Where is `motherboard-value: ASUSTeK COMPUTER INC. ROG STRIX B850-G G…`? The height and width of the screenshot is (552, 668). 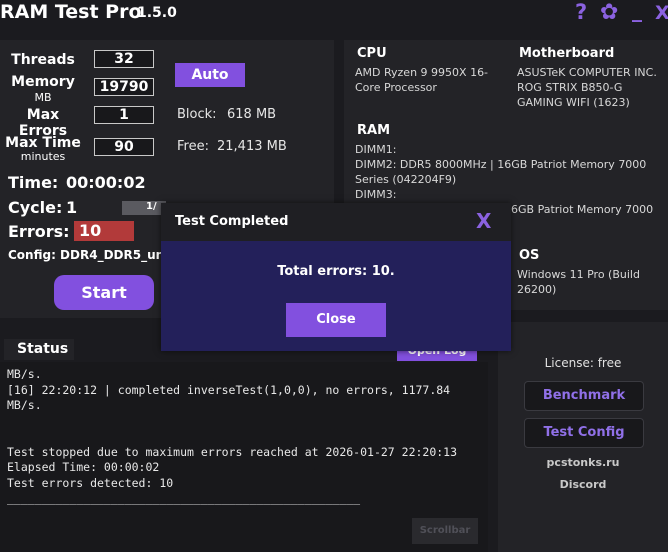
motherboard-value: ASUSTeK COMPUTER INC. ROG STRIX B850-G G… is located at coordinates (587, 87).